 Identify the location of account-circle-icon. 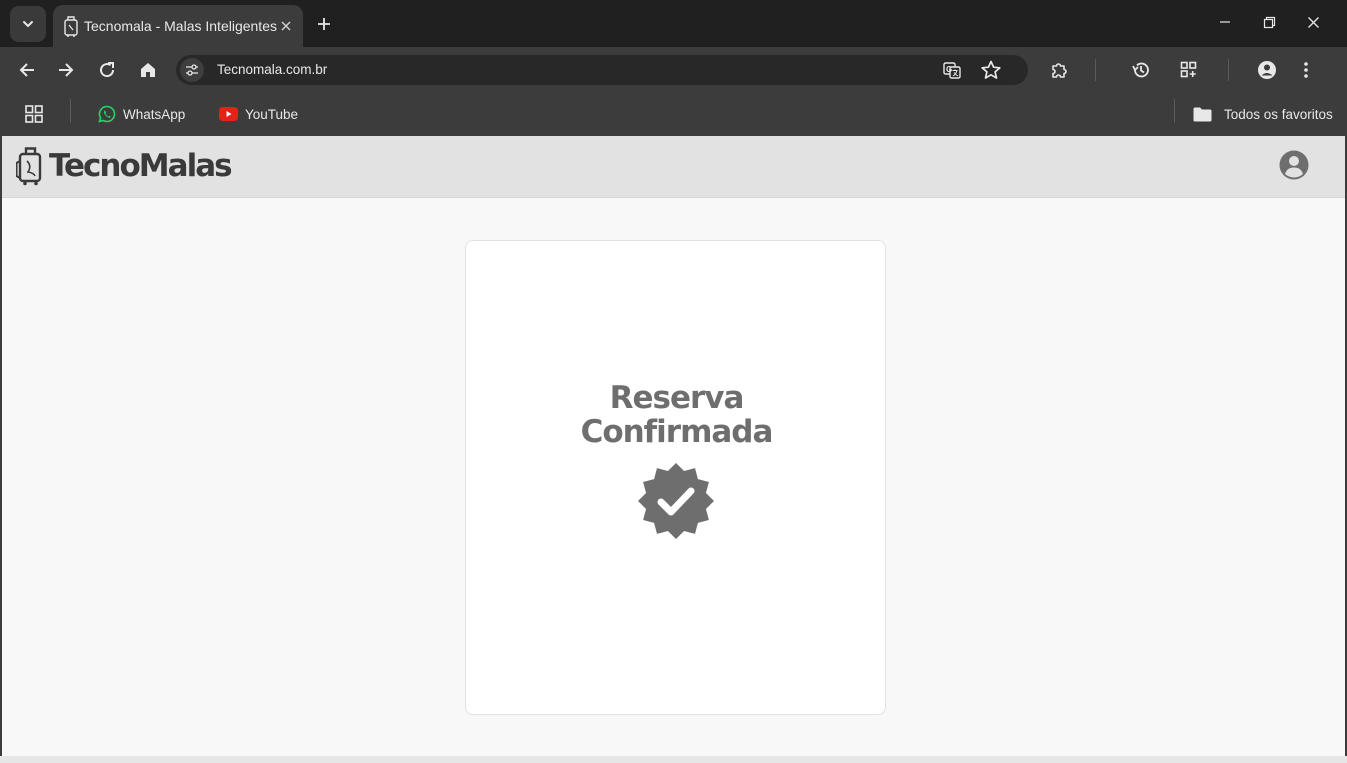
(1294, 165).